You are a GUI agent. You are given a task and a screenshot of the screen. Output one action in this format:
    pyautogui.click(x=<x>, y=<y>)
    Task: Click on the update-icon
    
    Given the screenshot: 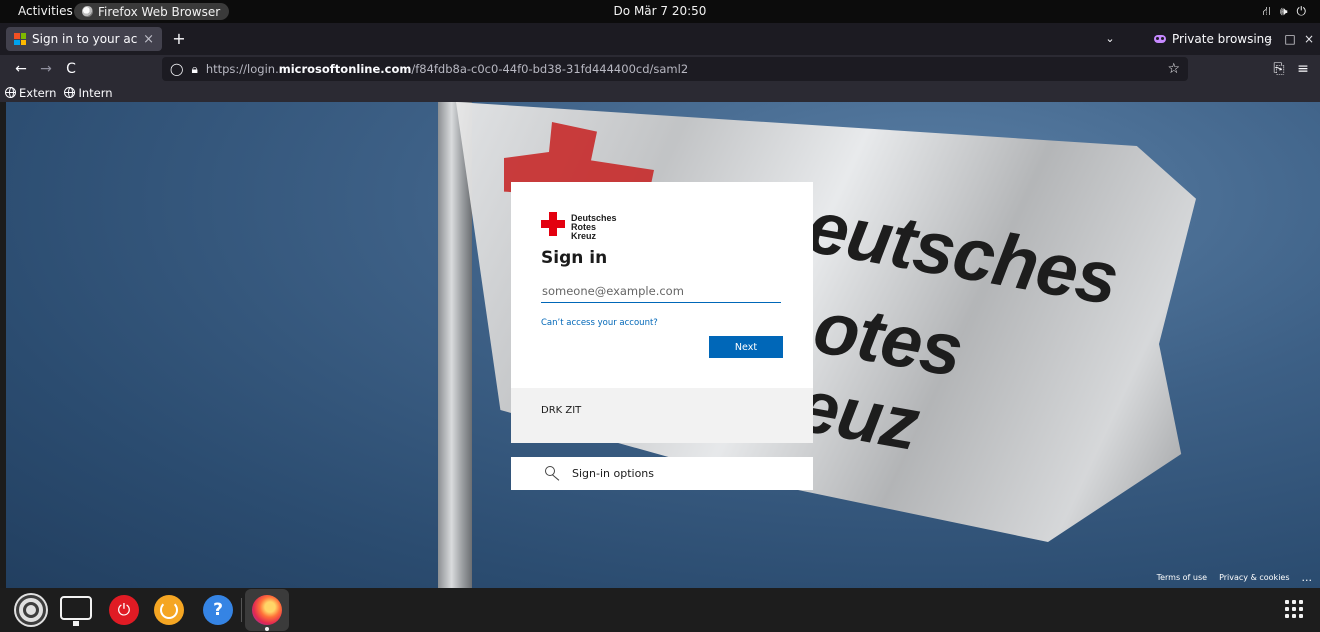 What is the action you would take?
    pyautogui.click(x=169, y=610)
    